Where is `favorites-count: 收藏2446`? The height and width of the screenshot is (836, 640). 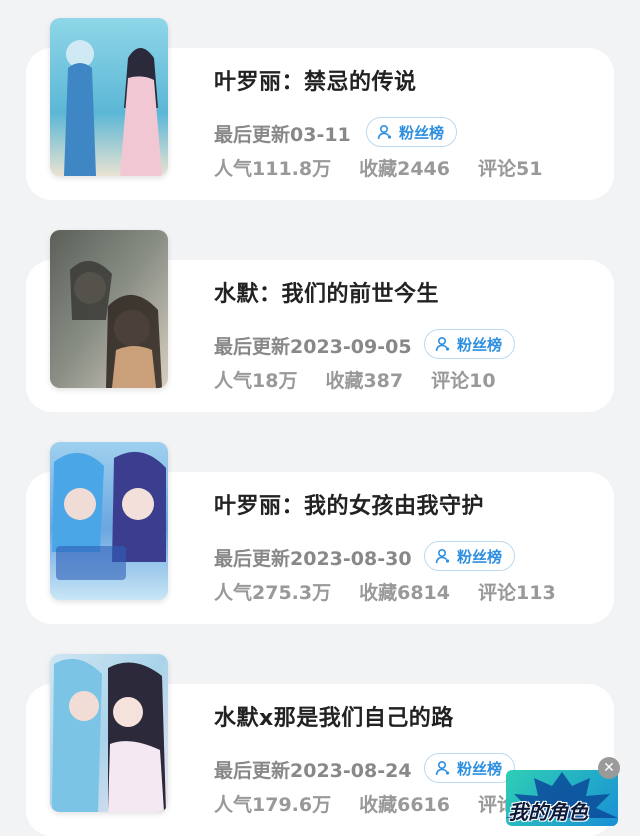
favorites-count: 收藏2446 is located at coordinates (404, 169).